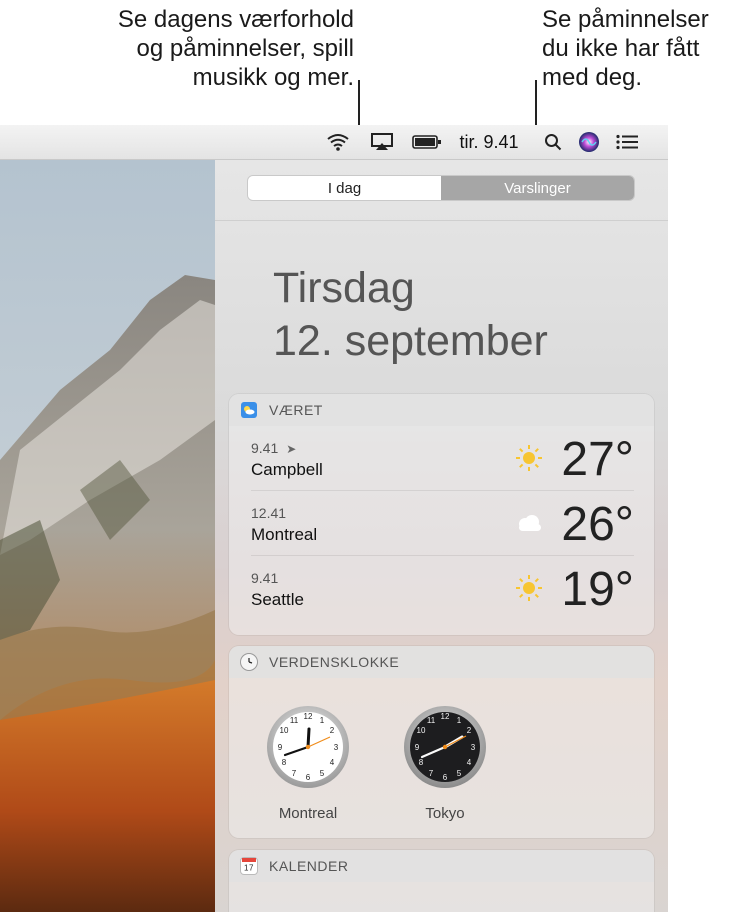  What do you see at coordinates (235, 19) in the screenshot?
I see `callout-line: Se dagens værforhold` at bounding box center [235, 19].